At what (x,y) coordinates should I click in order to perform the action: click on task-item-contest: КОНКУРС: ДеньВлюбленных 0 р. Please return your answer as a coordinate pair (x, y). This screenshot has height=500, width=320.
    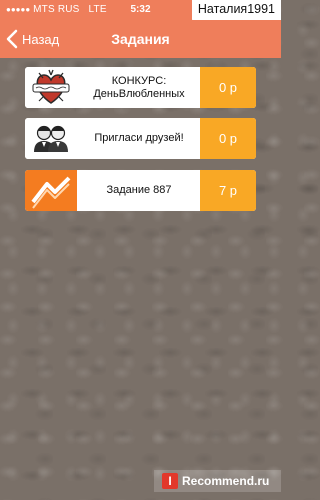
    Looking at the image, I should click on (140, 87).